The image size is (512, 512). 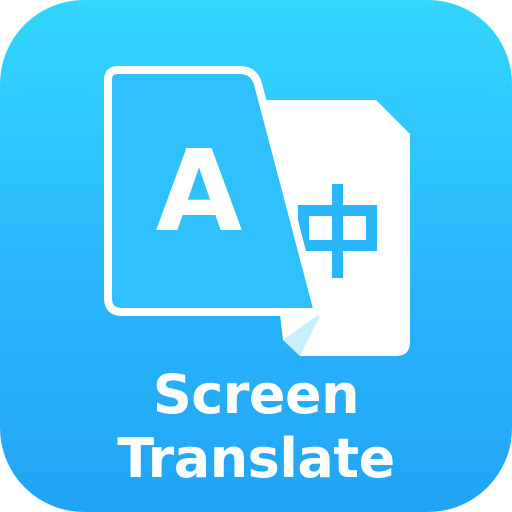 What do you see at coordinates (256, 458) in the screenshot?
I see `app-name-line2: Translate` at bounding box center [256, 458].